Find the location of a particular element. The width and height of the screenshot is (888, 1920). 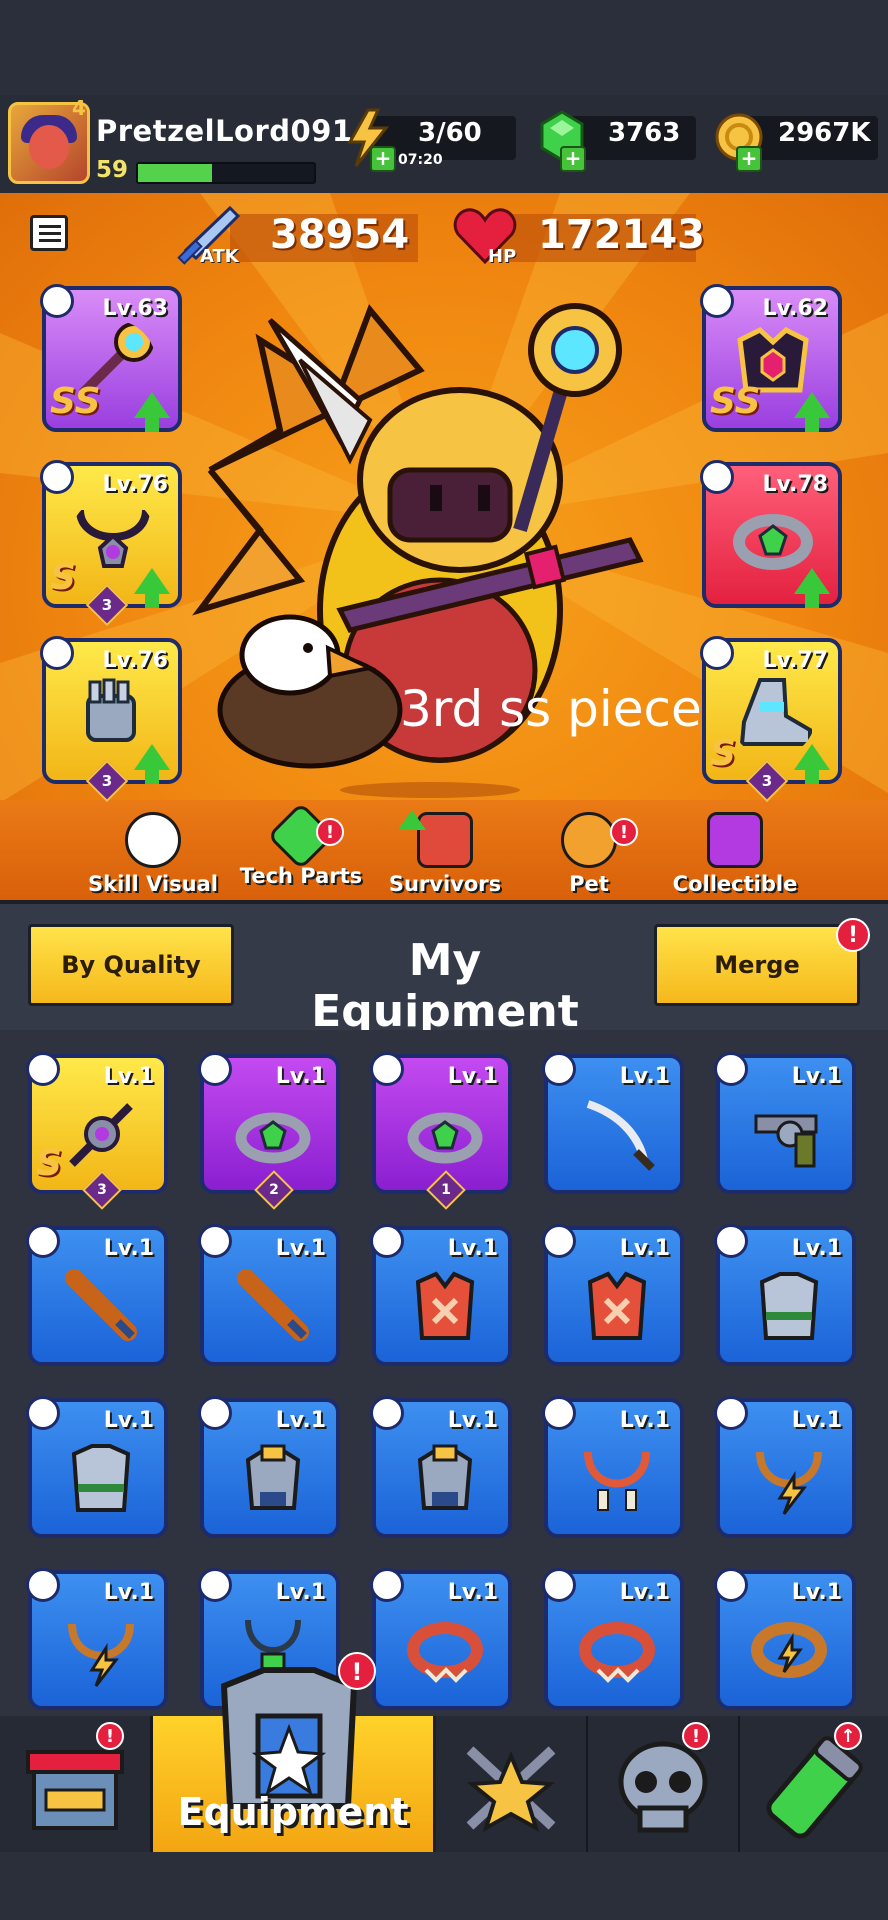

collectible-box-icon is located at coordinates (735, 840).